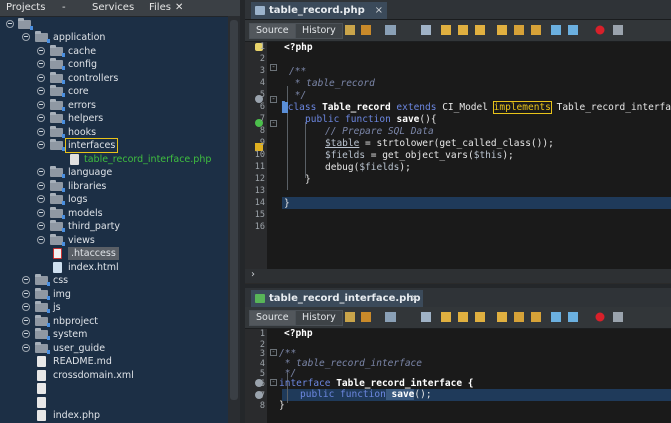  What do you see at coordinates (110, 159) in the screenshot?
I see `tree-item-table-record-interface: table_record_interface.php` at bounding box center [110, 159].